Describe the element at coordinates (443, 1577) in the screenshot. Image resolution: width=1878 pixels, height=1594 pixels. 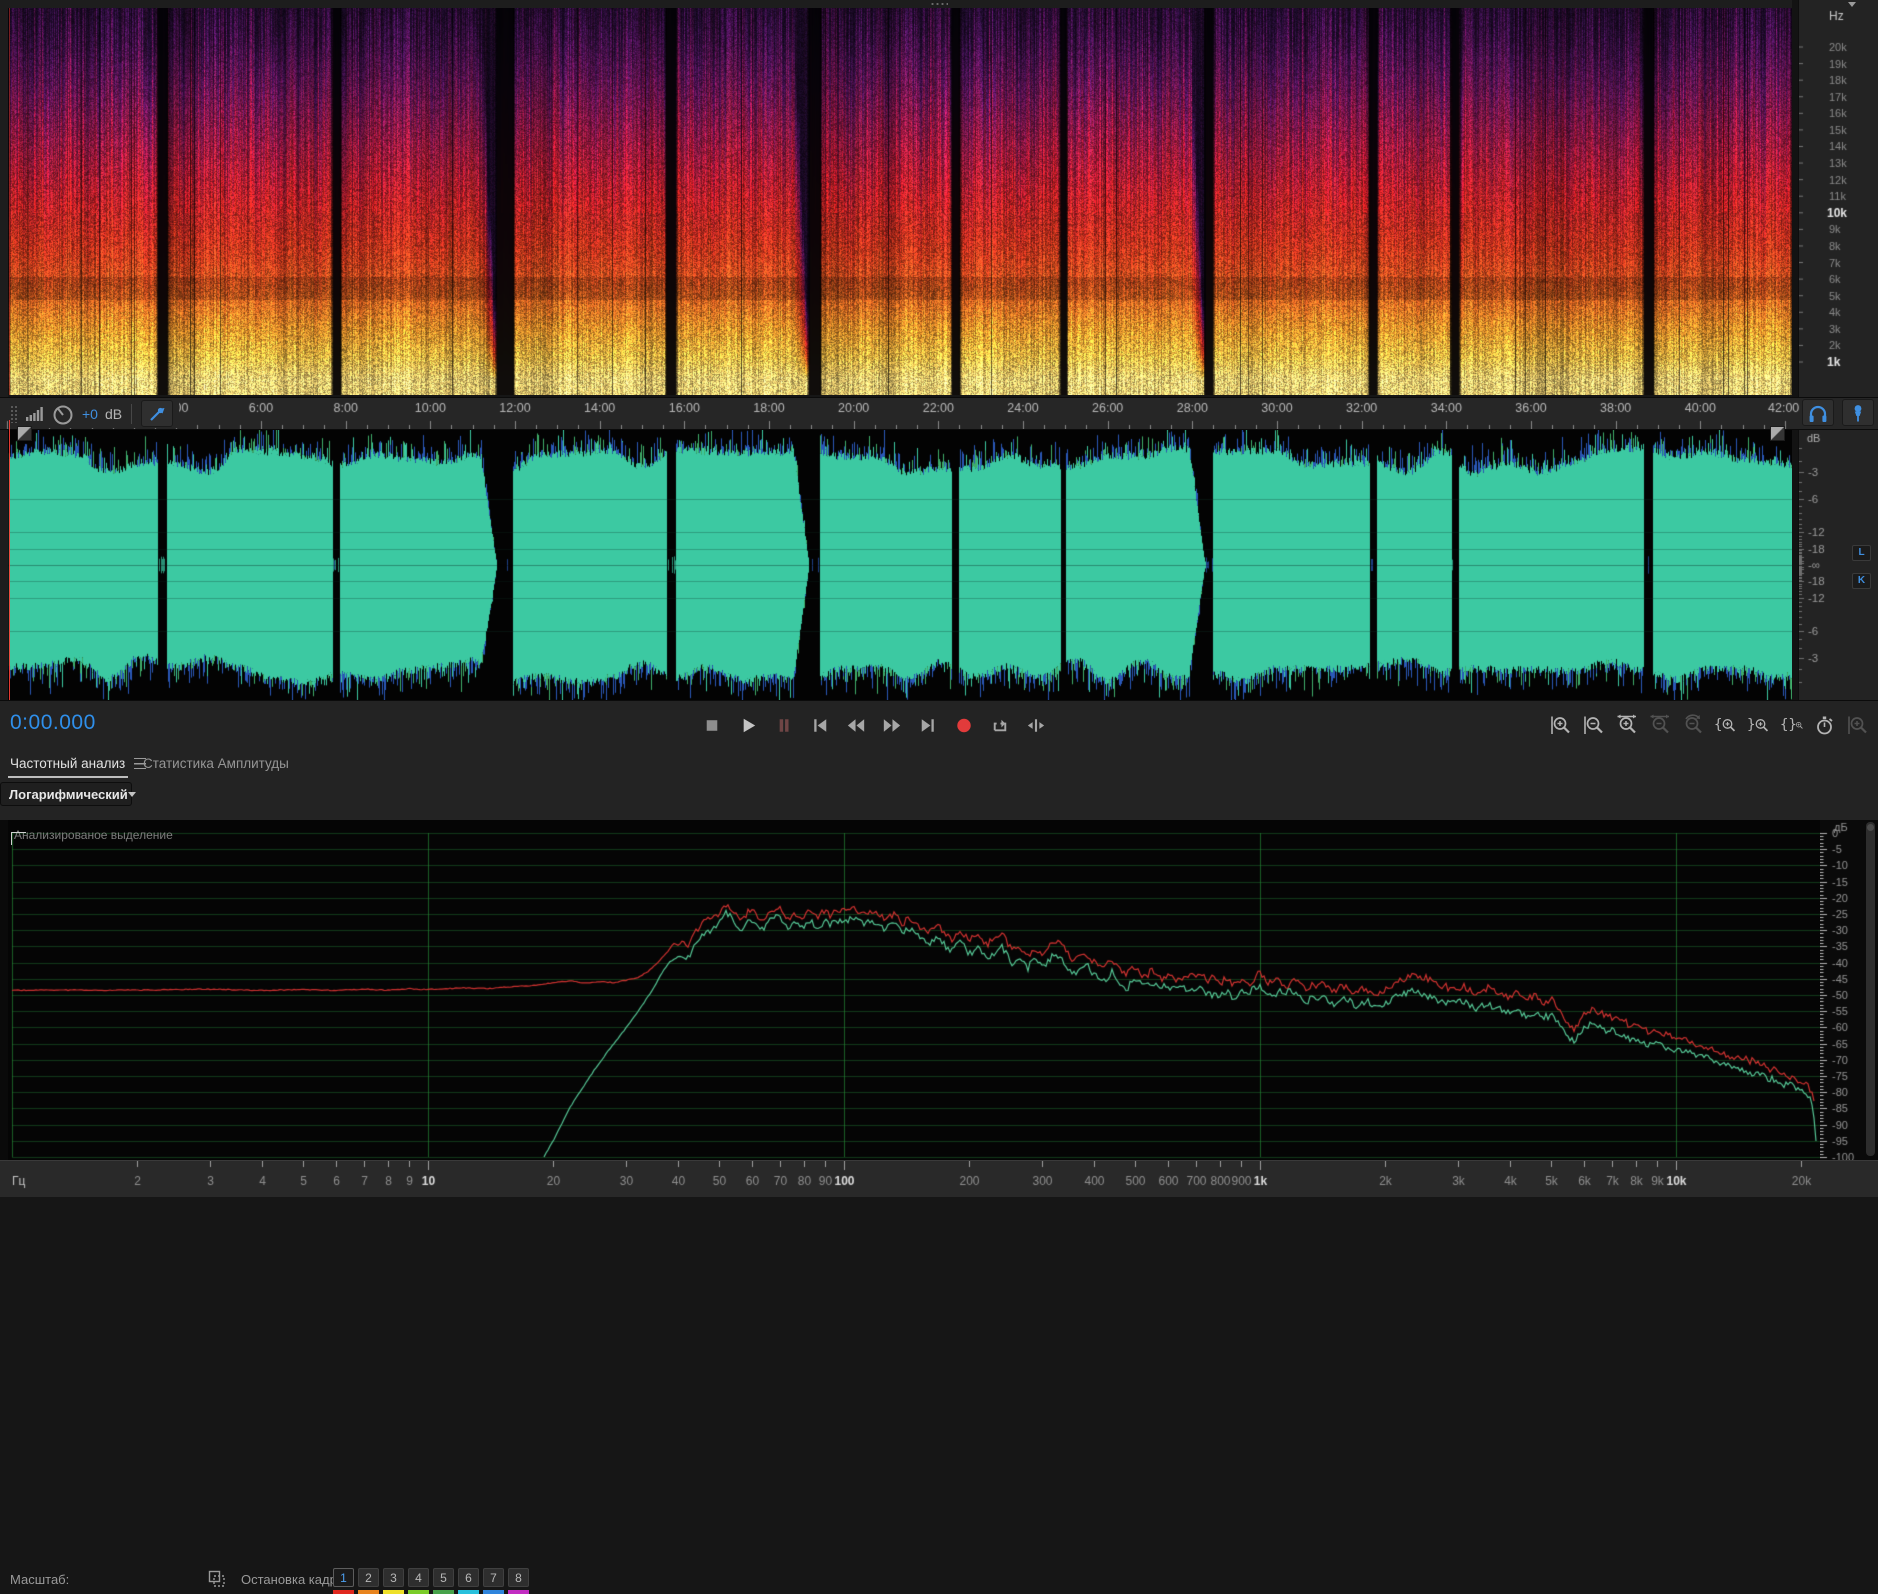
I see `hold-button-label: 5` at that location.